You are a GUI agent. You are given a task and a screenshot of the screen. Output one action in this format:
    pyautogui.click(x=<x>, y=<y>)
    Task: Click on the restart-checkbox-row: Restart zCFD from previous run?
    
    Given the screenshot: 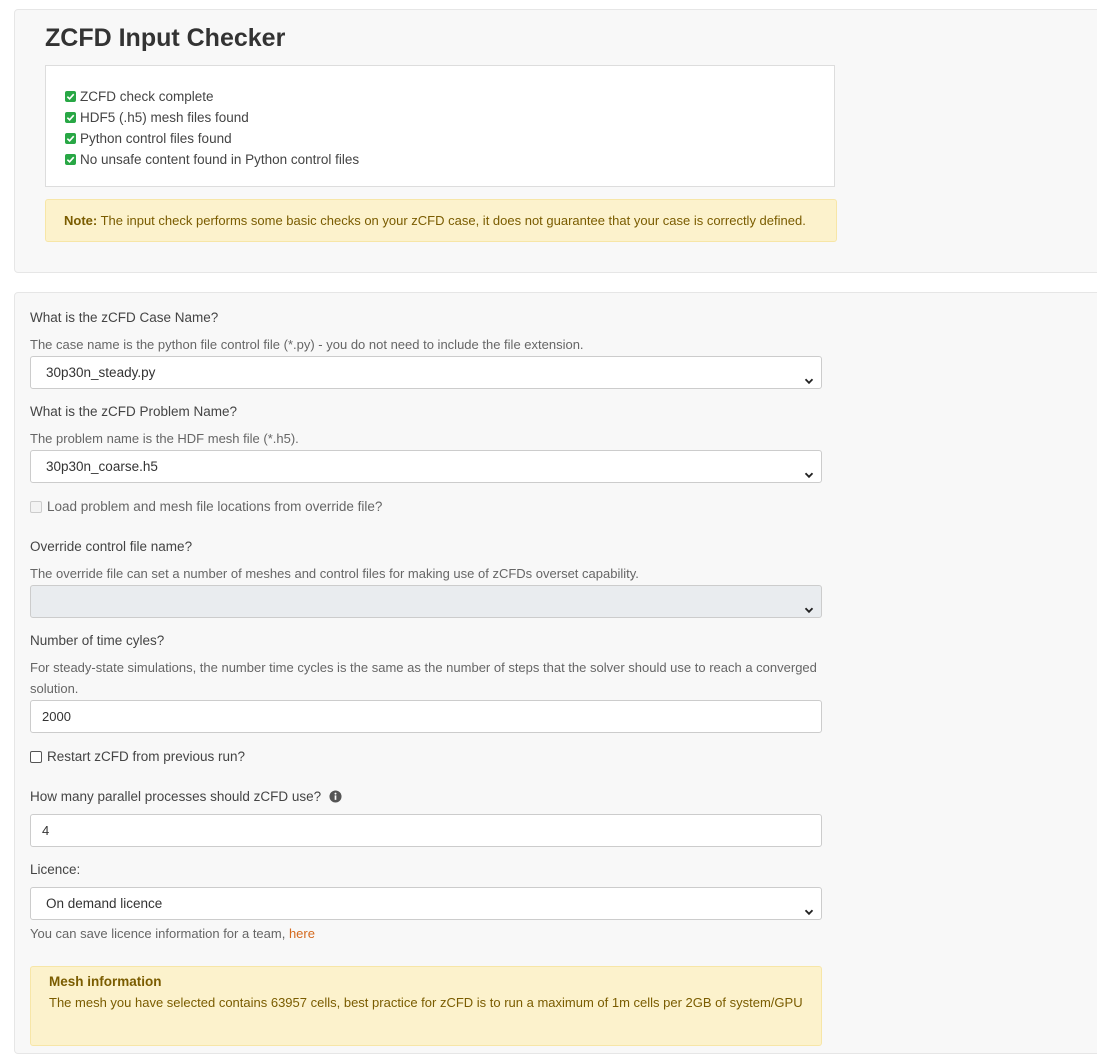 What is the action you would take?
    pyautogui.click(x=137, y=756)
    